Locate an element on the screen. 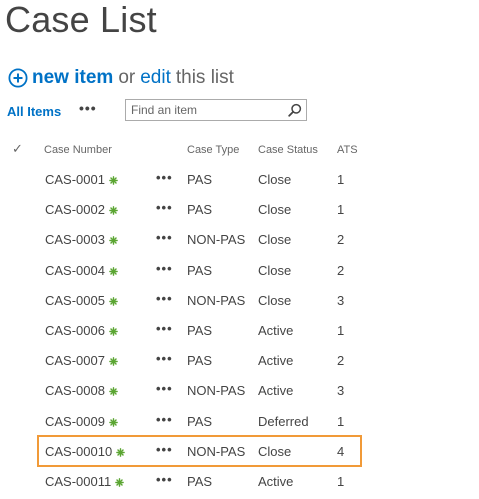 The height and width of the screenshot is (499, 479). case-number-cell: CAS-0006 is located at coordinates (81, 330).